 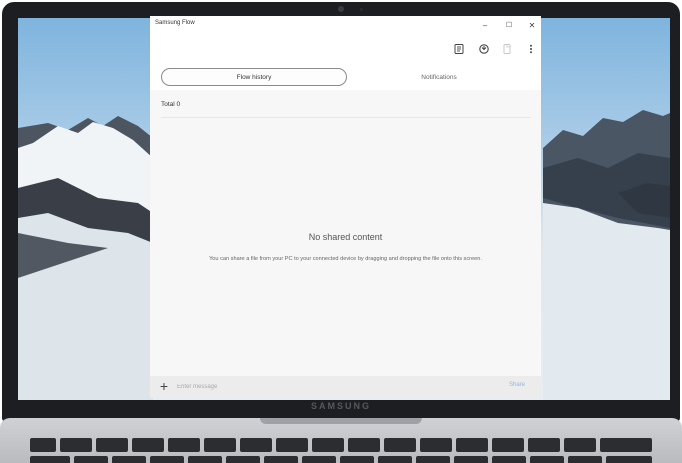 I want to click on device-icon, so click(x=507, y=49).